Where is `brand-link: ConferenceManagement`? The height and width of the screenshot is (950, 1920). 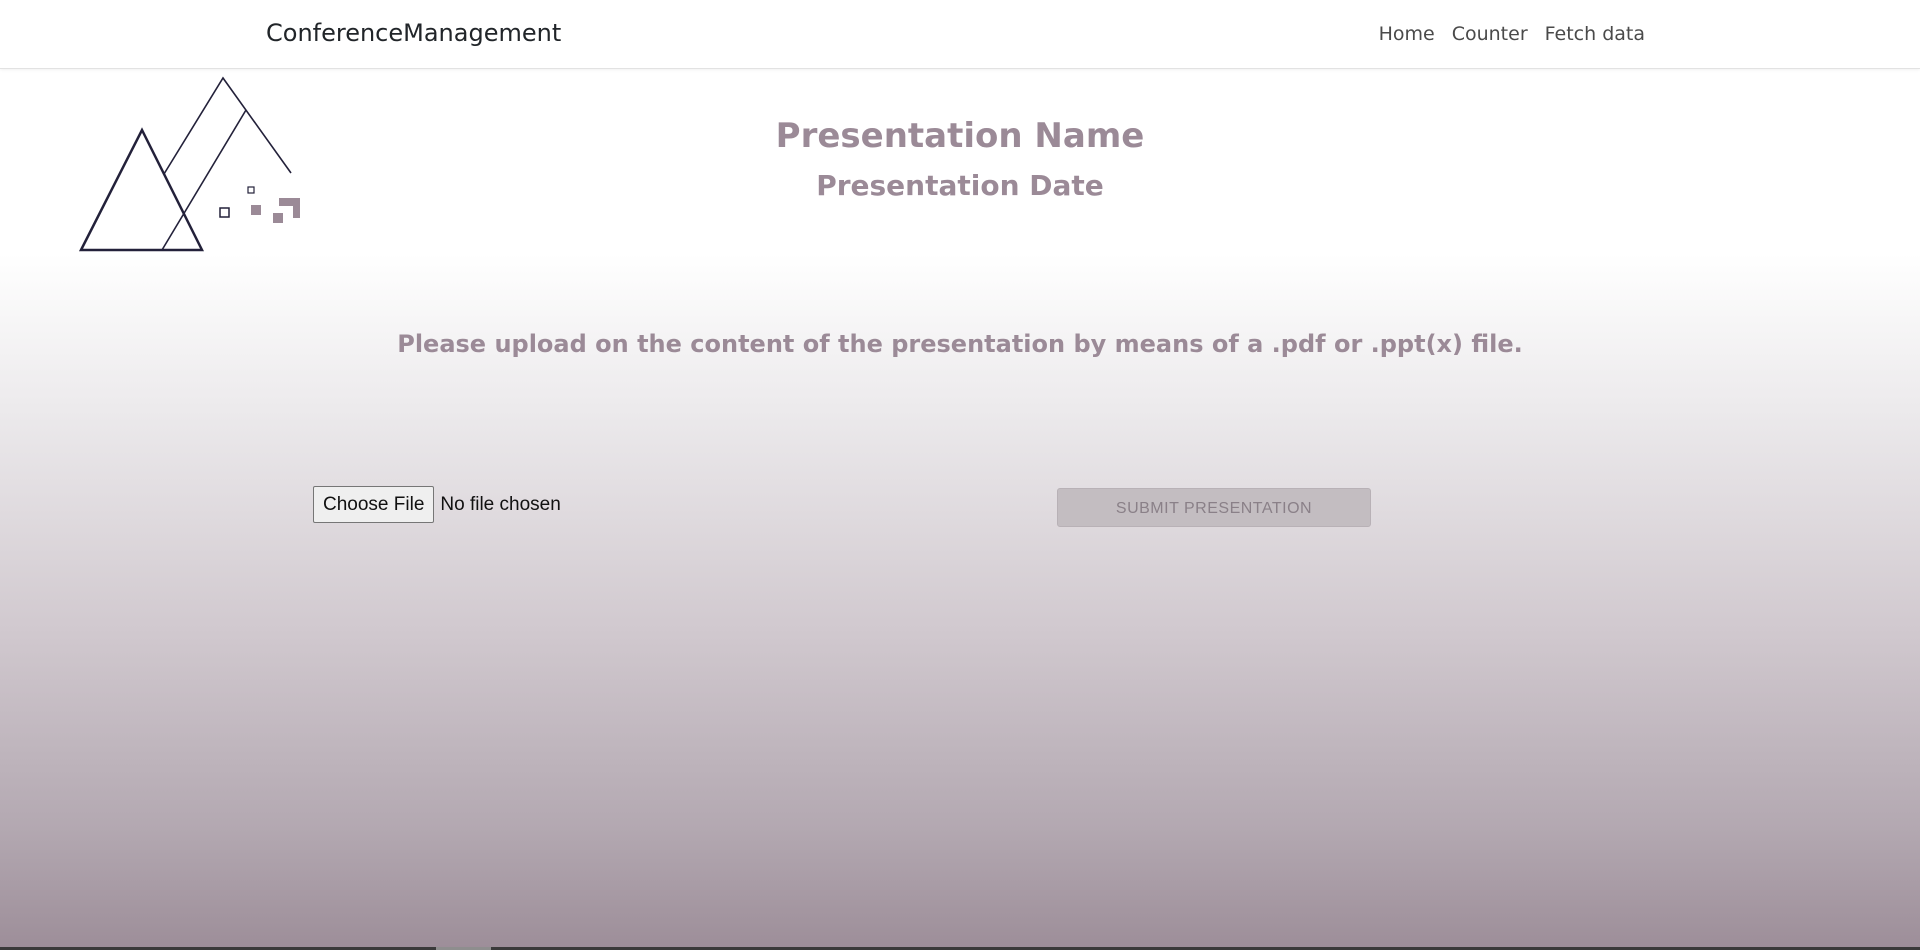 brand-link: ConferenceManagement is located at coordinates (413, 33).